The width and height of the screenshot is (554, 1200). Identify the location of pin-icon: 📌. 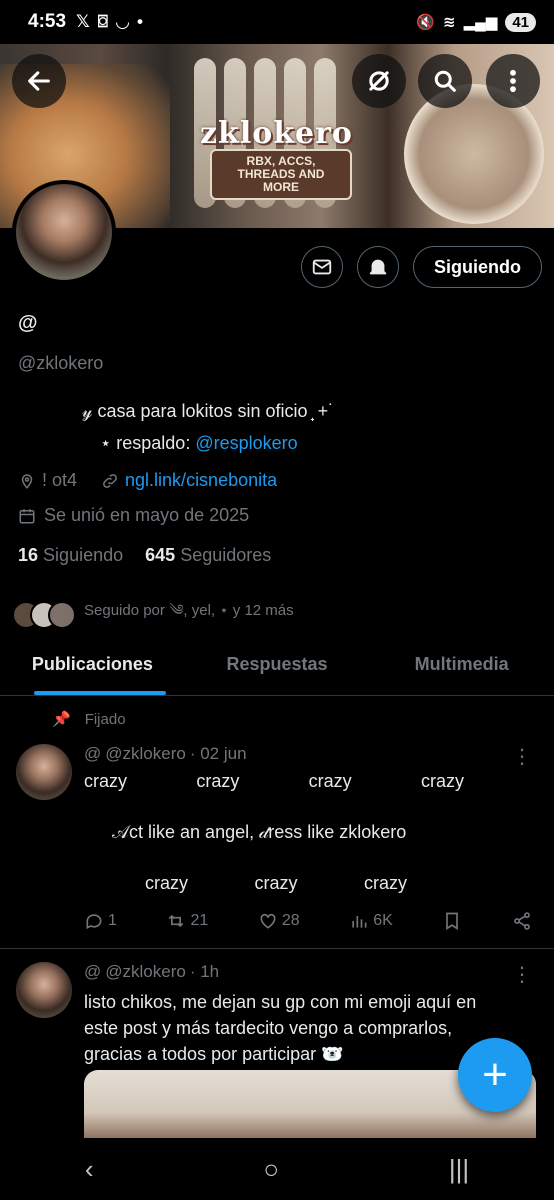
(61, 719).